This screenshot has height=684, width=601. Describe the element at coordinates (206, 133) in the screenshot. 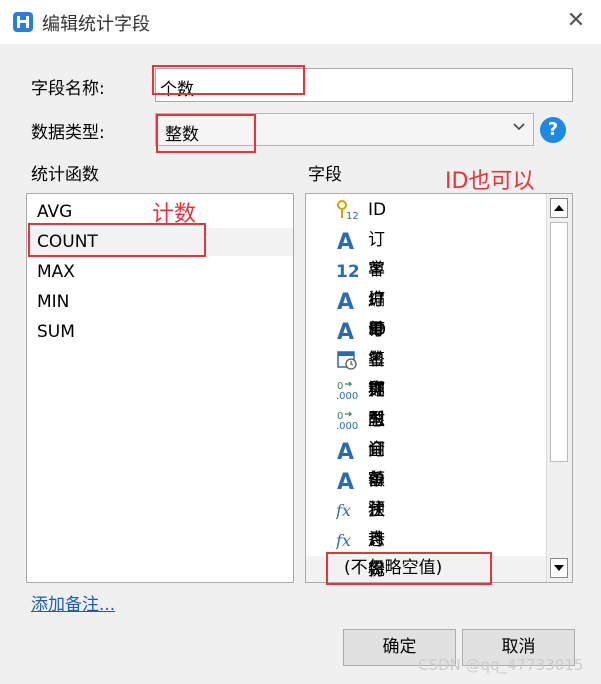

I see `annotation-box-type` at that location.